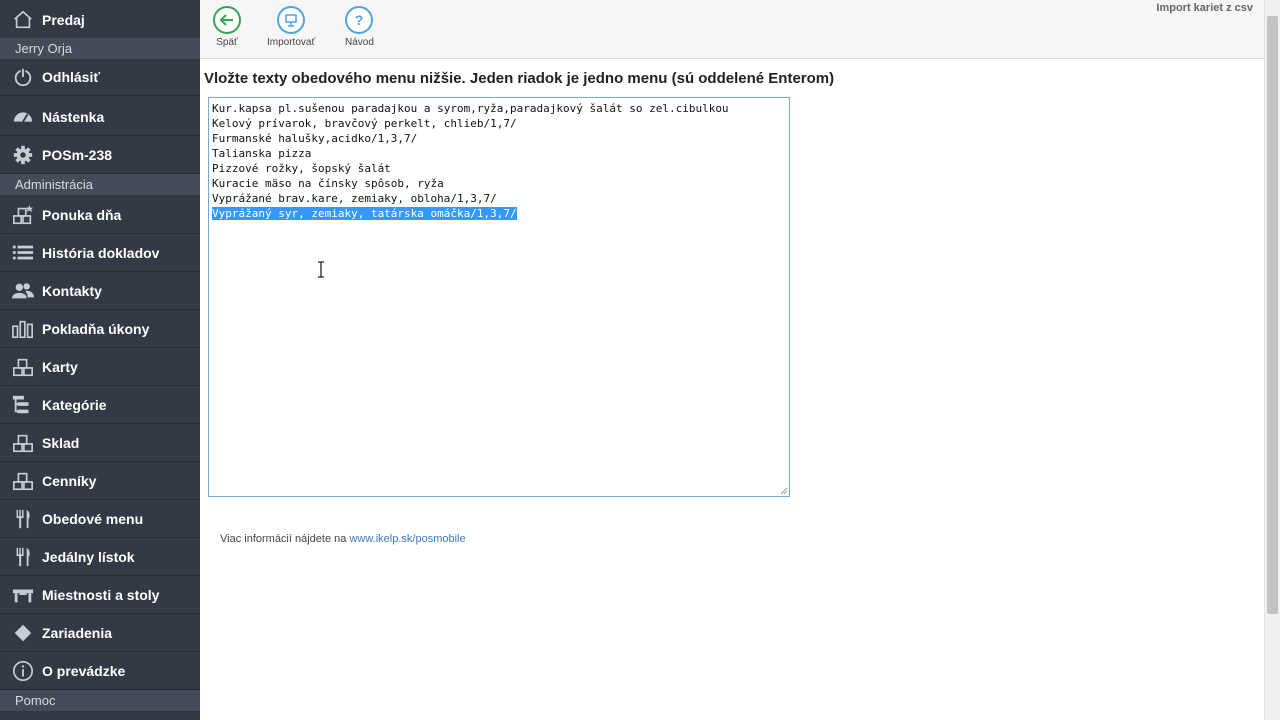 This screenshot has height=720, width=1280. What do you see at coordinates (96, 329) in the screenshot?
I see `sidebar-item-label: Pokladňa úkony` at bounding box center [96, 329].